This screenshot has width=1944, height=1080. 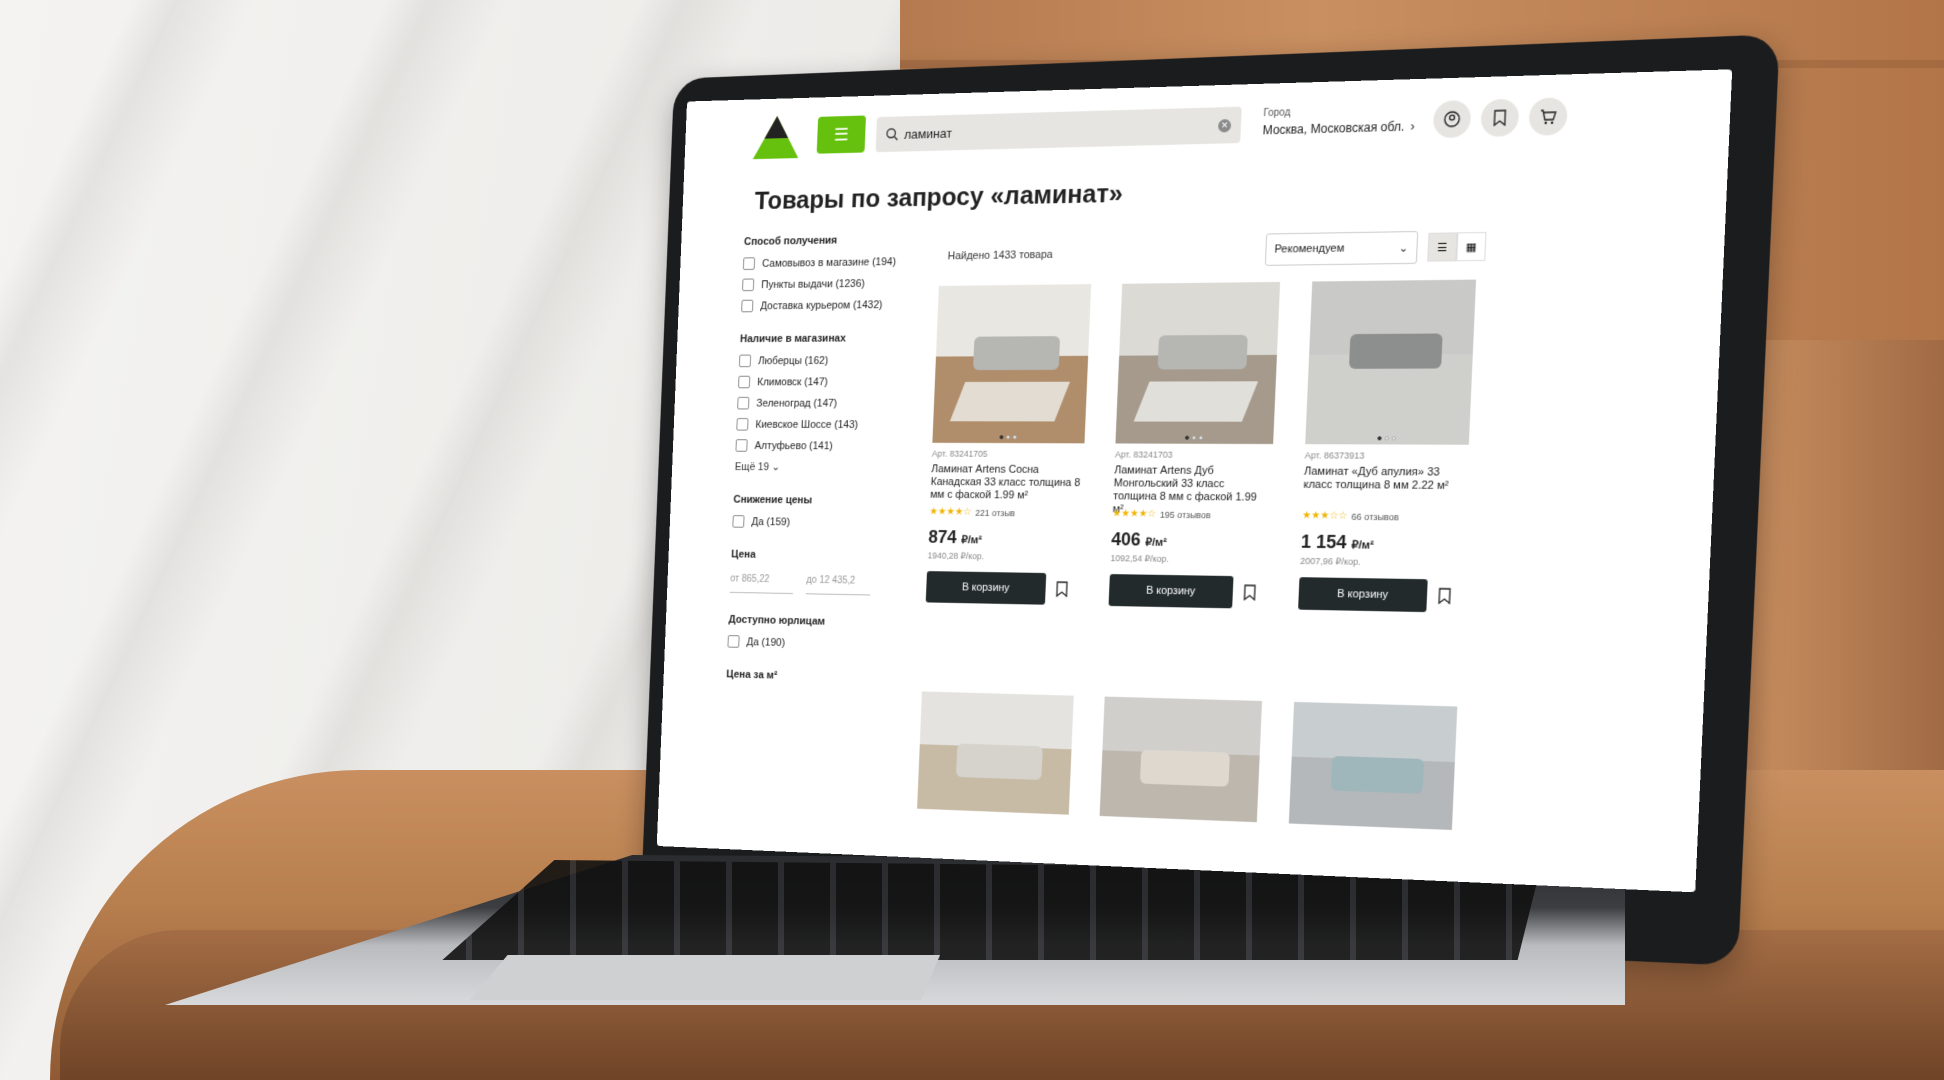 What do you see at coordinates (1191, 514) in the screenshot?
I see `product-rating: ★★★★☆ 195 отзывов` at bounding box center [1191, 514].